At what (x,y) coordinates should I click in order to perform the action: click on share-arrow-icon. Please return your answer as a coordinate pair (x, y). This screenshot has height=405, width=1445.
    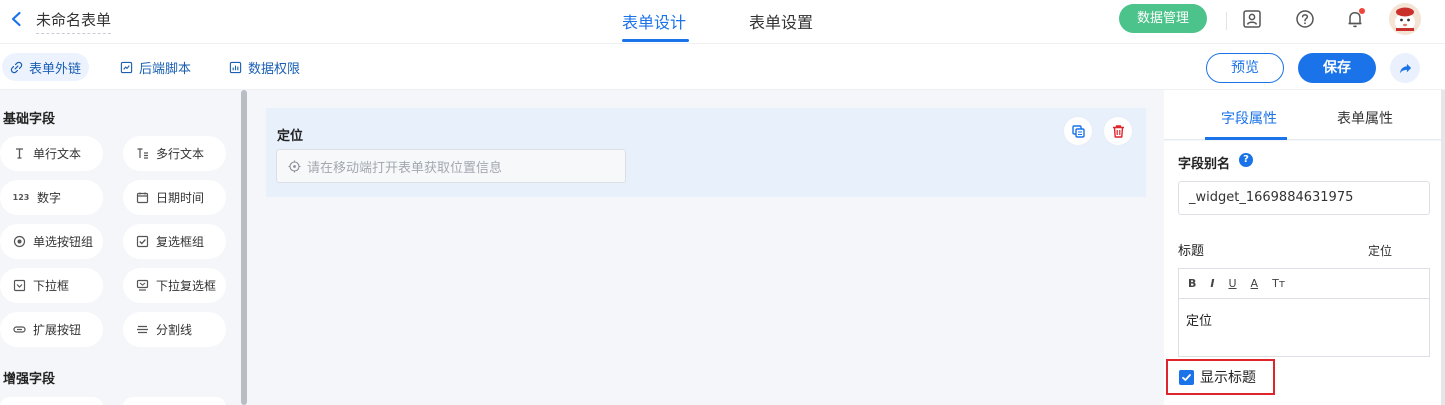
    Looking at the image, I should click on (1405, 68).